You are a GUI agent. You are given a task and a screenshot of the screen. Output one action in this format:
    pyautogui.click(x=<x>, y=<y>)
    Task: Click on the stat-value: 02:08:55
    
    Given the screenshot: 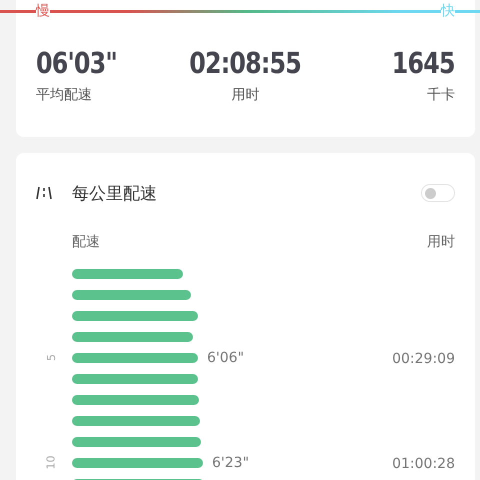 What is the action you would take?
    pyautogui.click(x=246, y=63)
    